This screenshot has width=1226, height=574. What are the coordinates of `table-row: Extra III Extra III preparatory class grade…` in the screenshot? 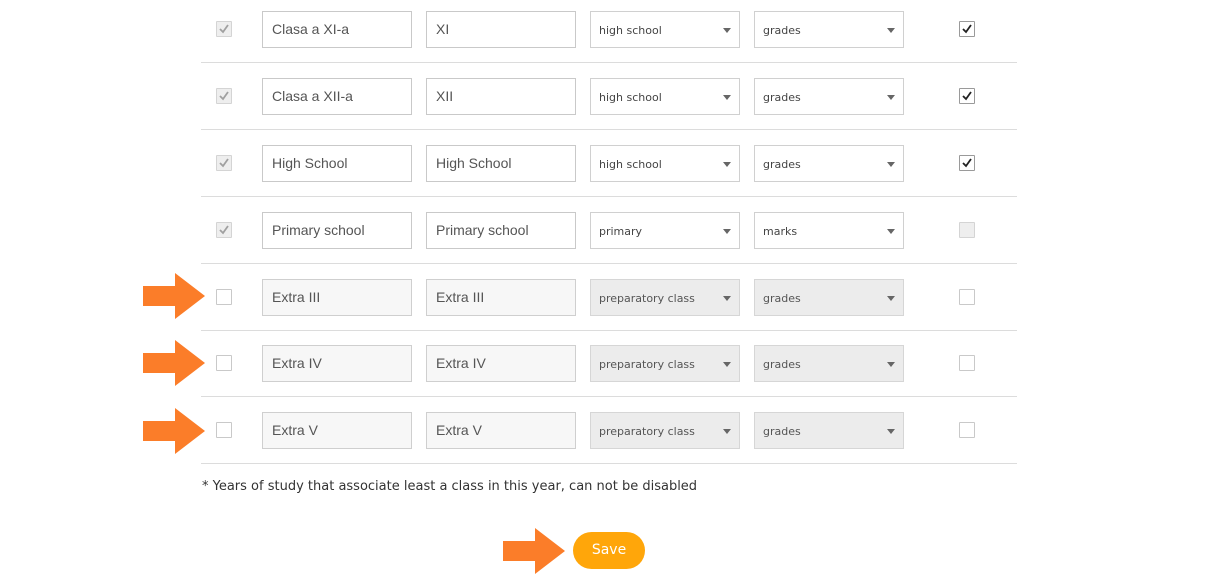 It's located at (609, 297).